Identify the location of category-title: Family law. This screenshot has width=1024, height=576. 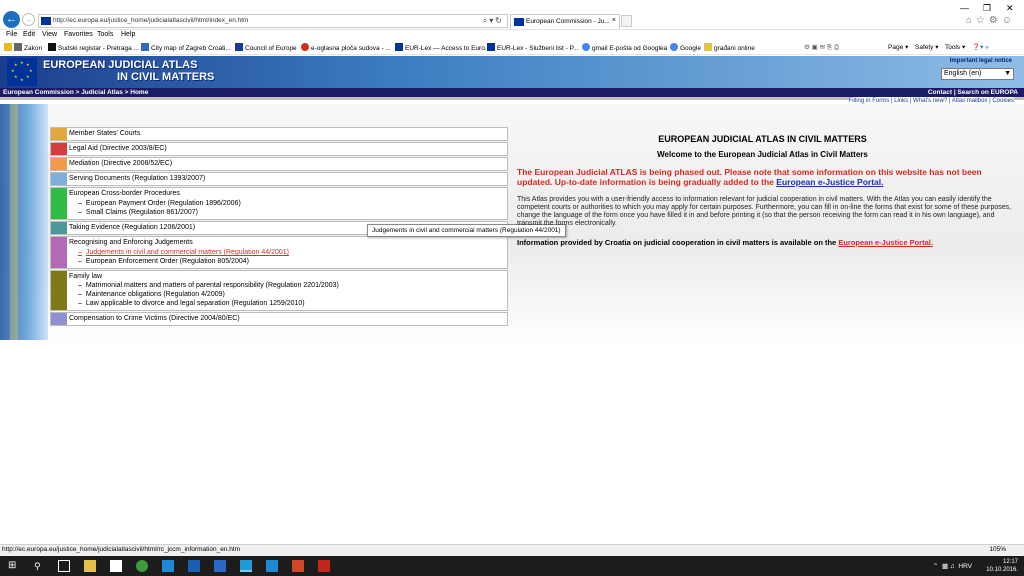
(85, 276).